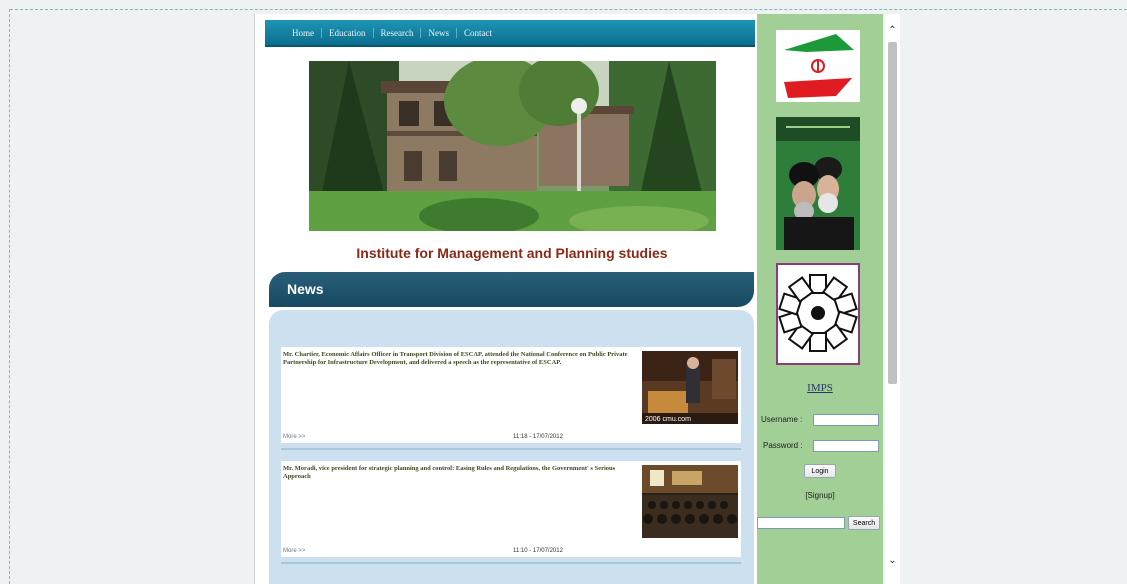  What do you see at coordinates (820, 471) in the screenshot?
I see `login-button: Login` at bounding box center [820, 471].